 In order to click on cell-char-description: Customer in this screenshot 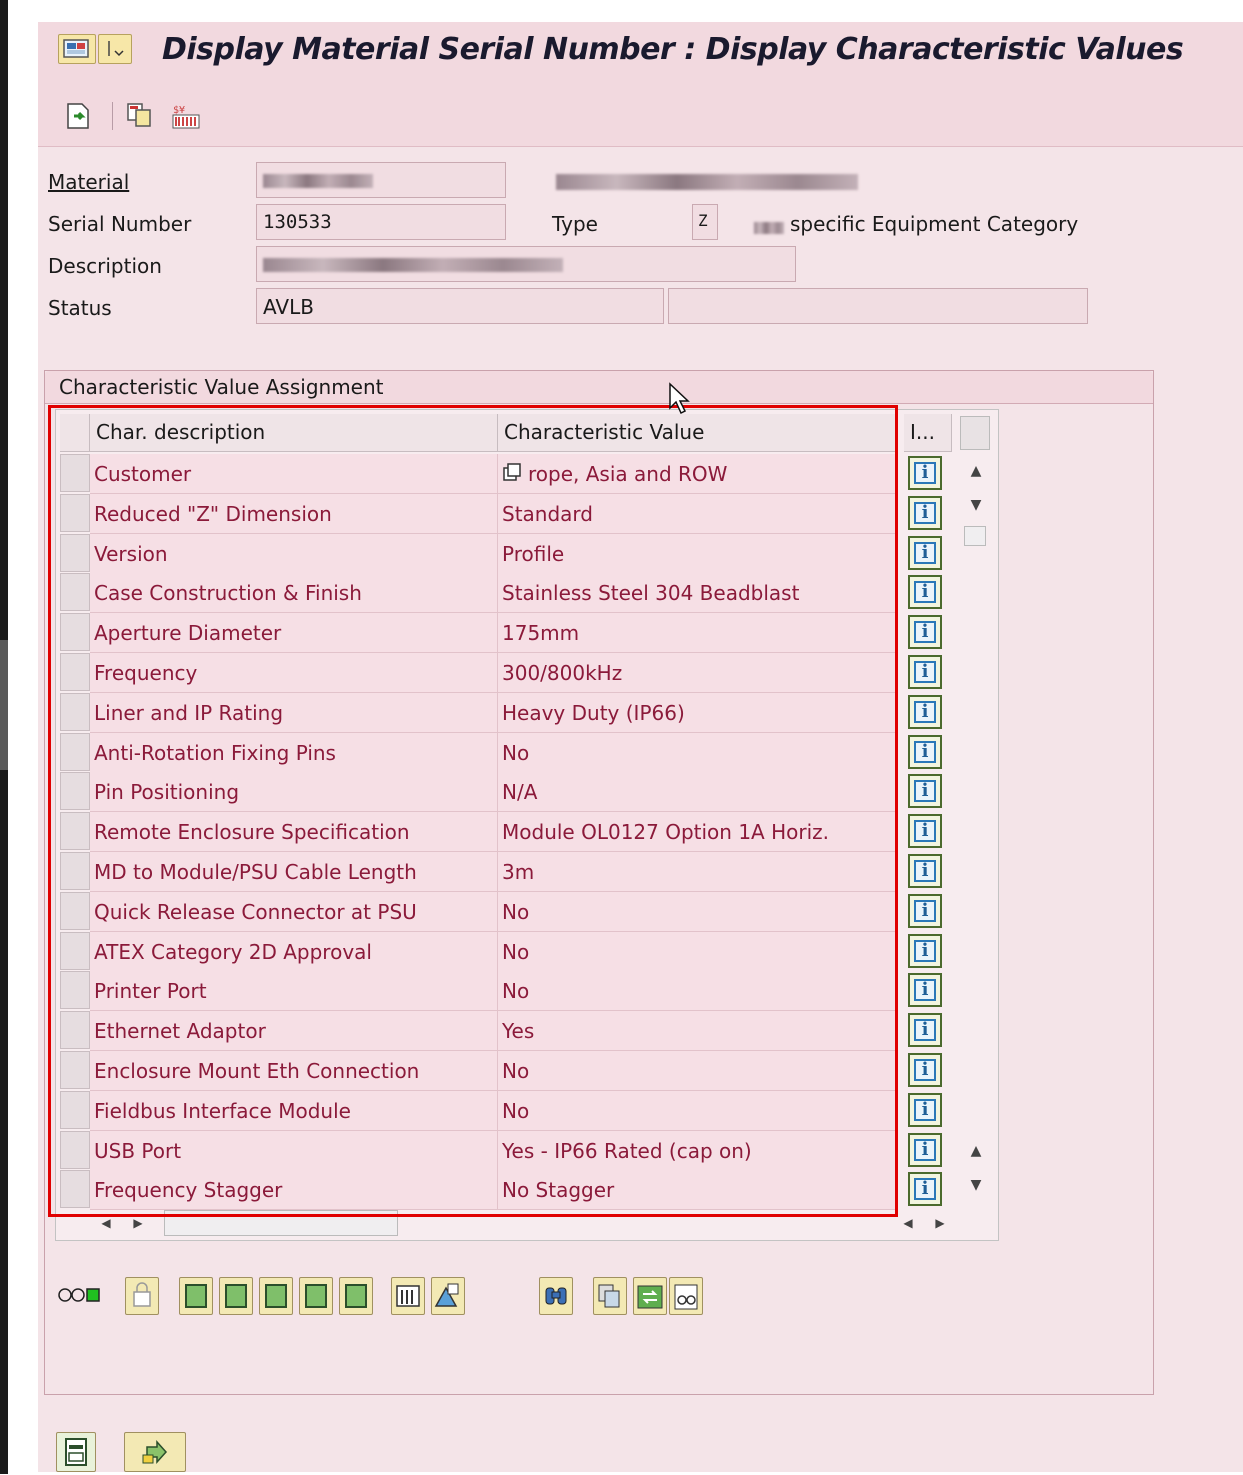, I will do `click(294, 474)`.